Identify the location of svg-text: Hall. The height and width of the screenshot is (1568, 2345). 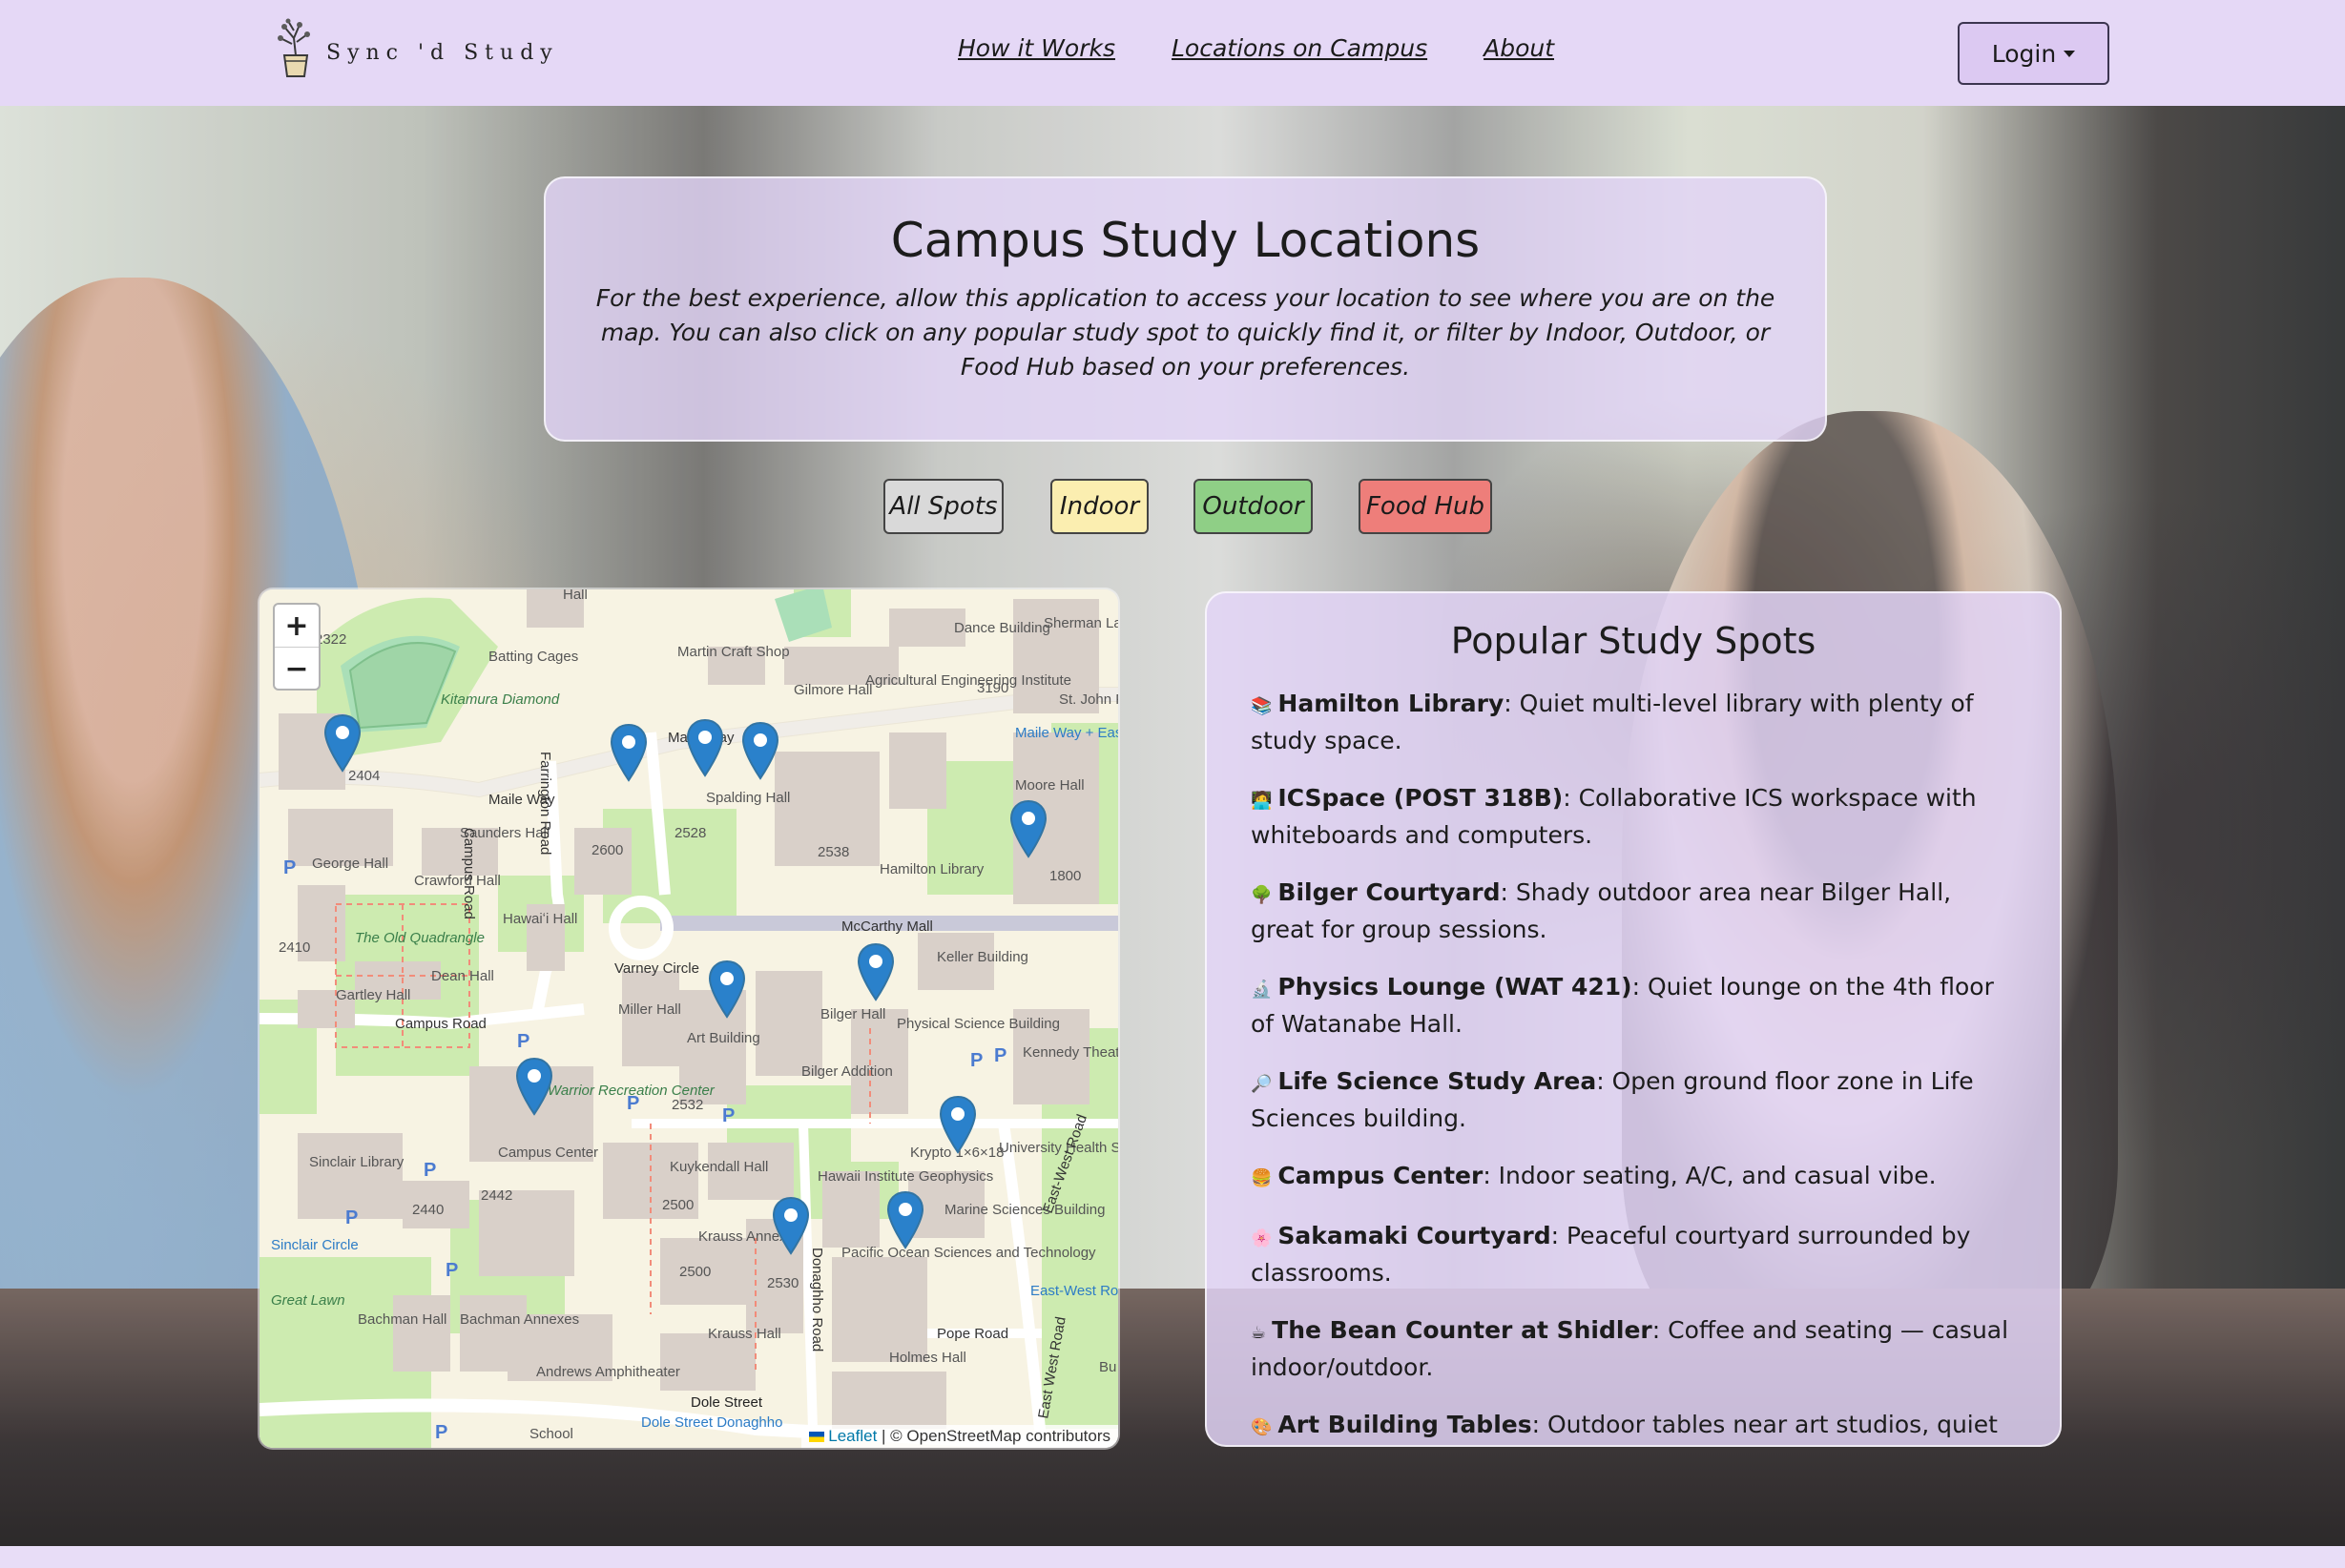
(575, 596).